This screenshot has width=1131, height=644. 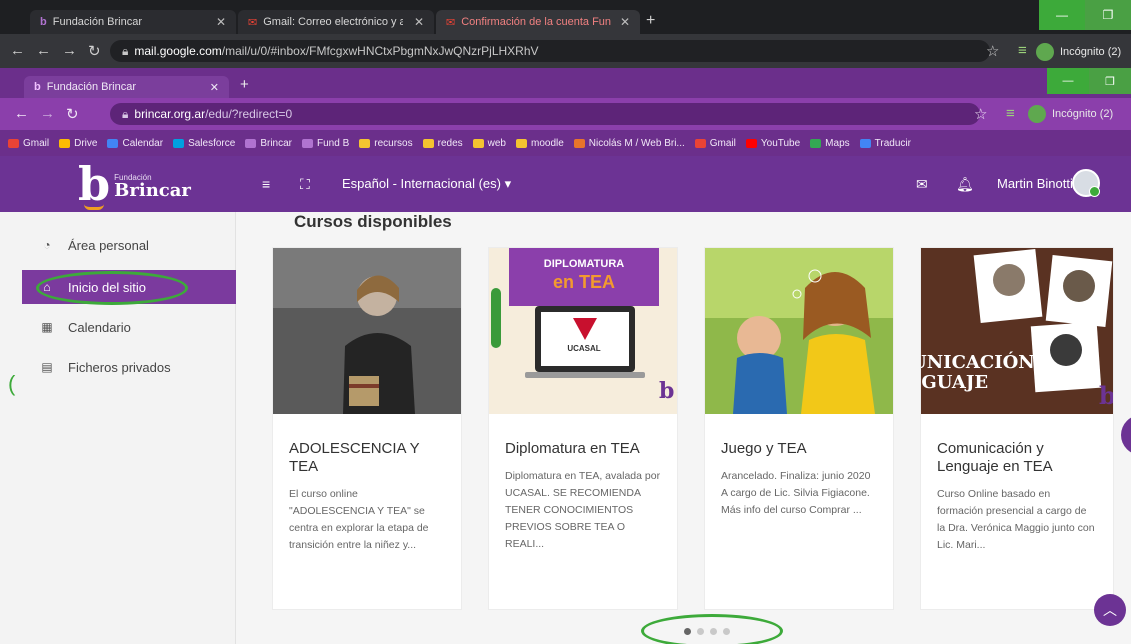 I want to click on outer-tab-gmail: ✉ Gmail: Correo electrónico y alma ✕, so click(x=336, y=22).